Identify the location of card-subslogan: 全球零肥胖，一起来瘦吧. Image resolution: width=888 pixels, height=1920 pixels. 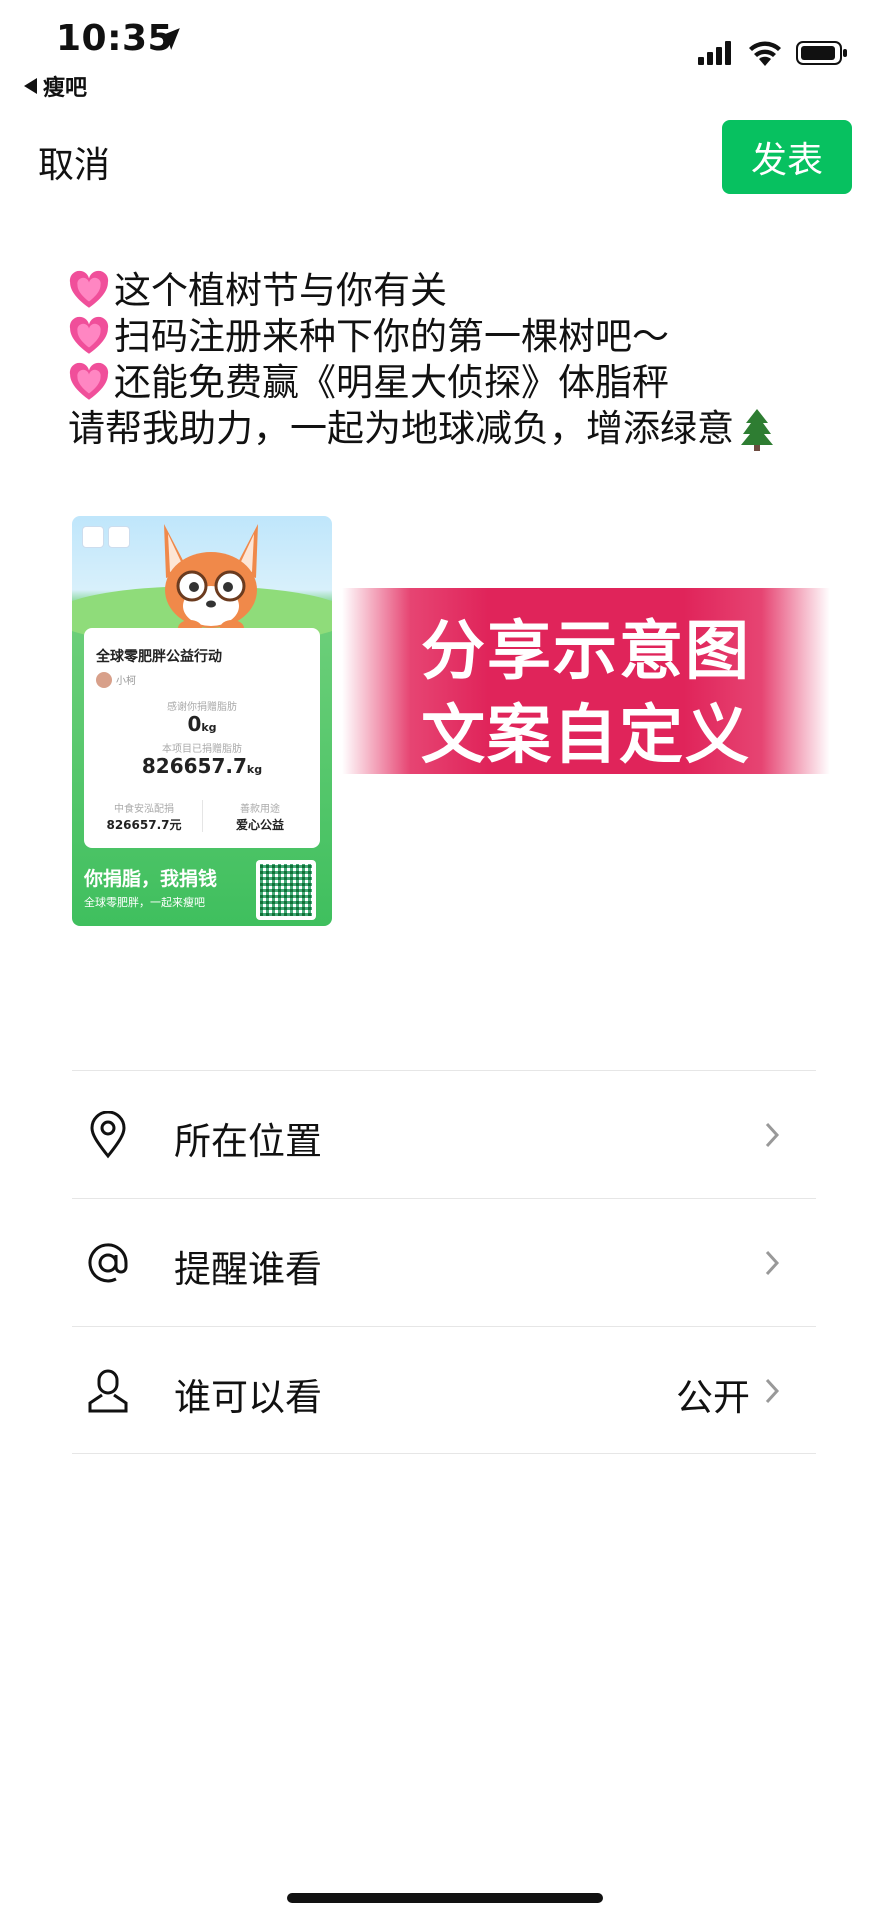
(144, 902).